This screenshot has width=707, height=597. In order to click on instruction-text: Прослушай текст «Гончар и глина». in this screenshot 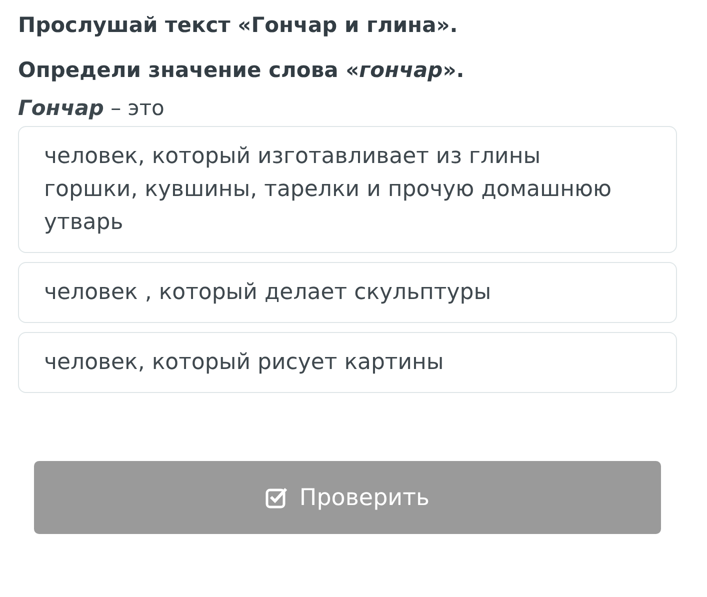, I will do `click(238, 25)`.